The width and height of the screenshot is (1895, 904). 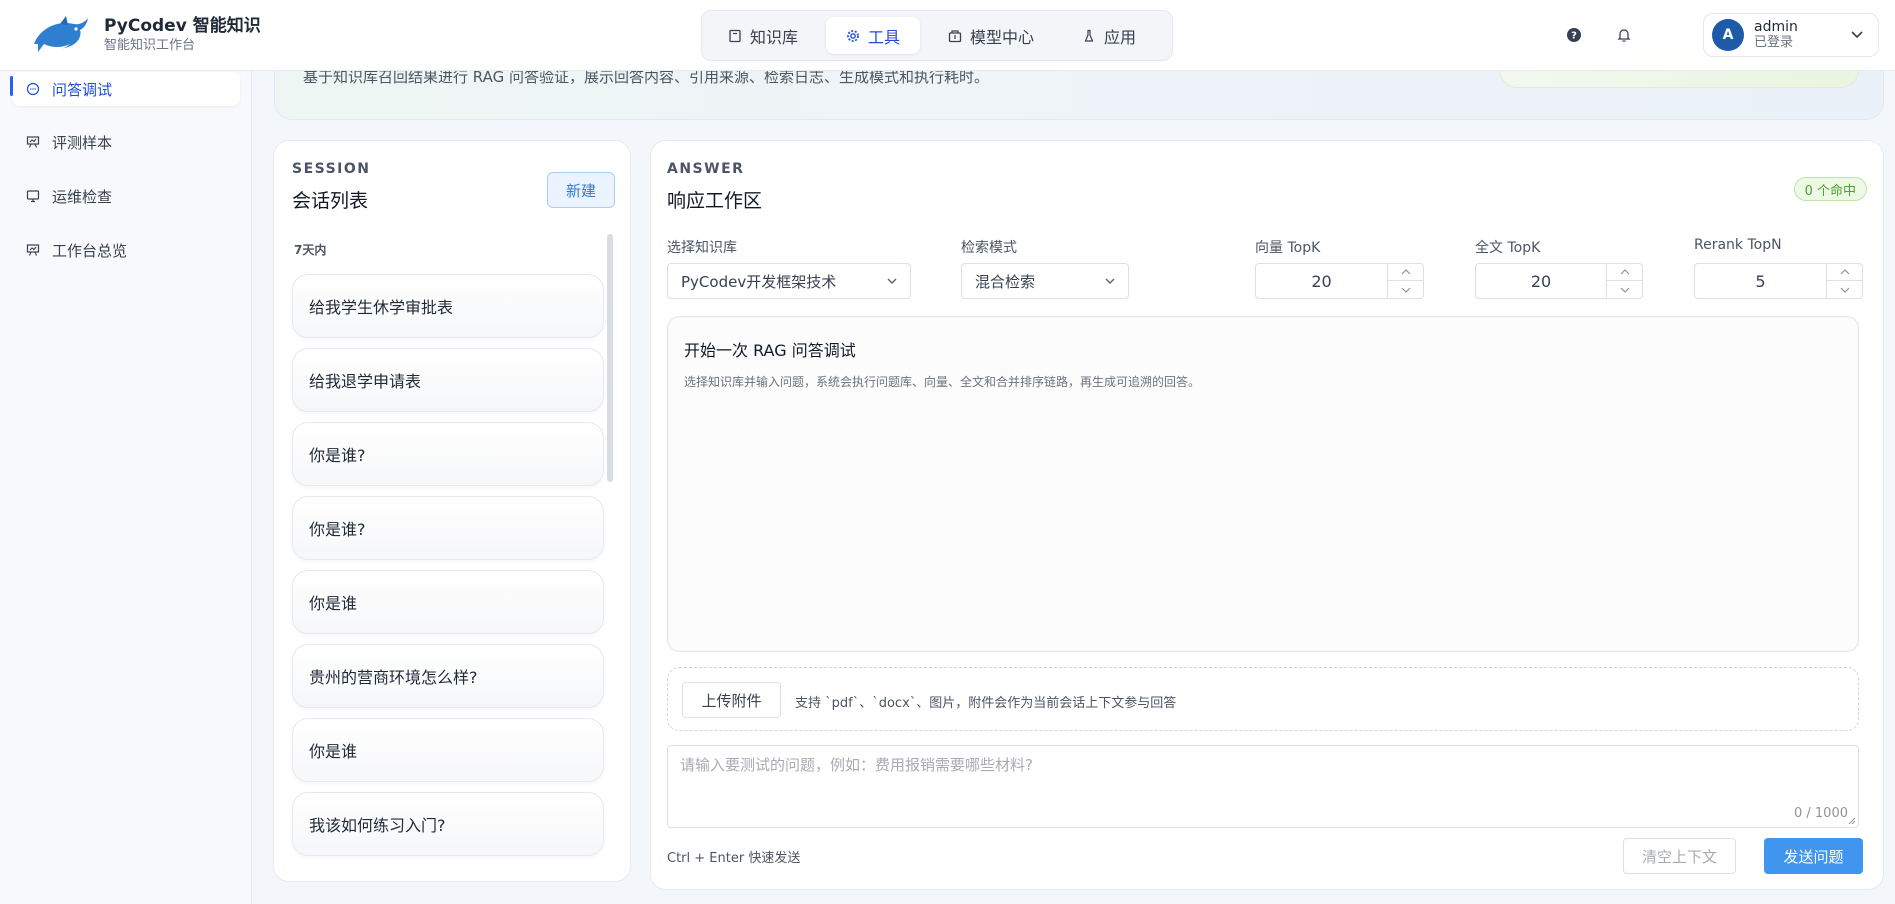 I want to click on book-icon, so click(x=735, y=35).